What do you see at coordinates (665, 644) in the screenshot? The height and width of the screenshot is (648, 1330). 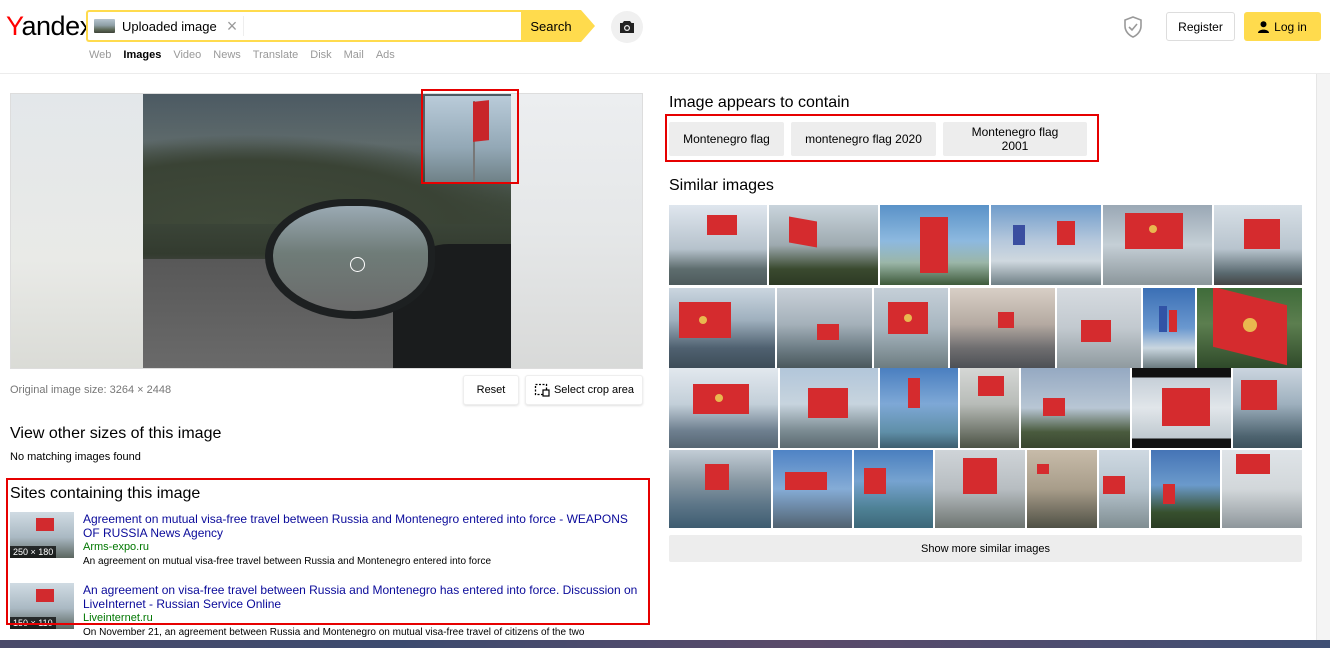 I see `taskbar-strip` at bounding box center [665, 644].